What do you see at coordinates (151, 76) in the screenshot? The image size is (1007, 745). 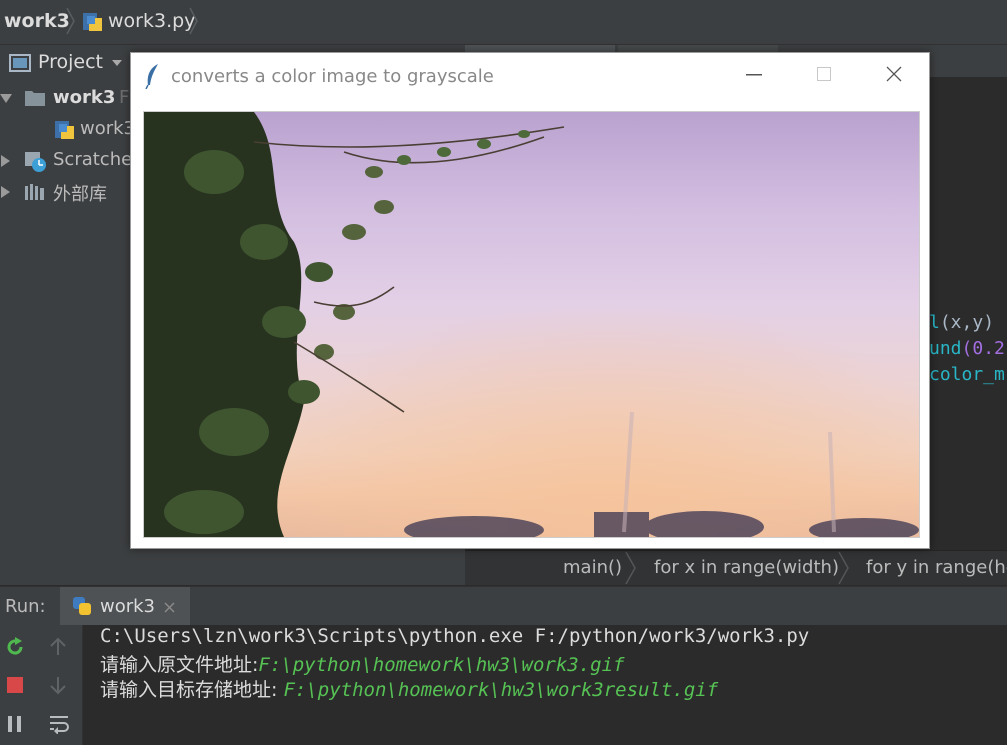 I see `feather-icon` at bounding box center [151, 76].